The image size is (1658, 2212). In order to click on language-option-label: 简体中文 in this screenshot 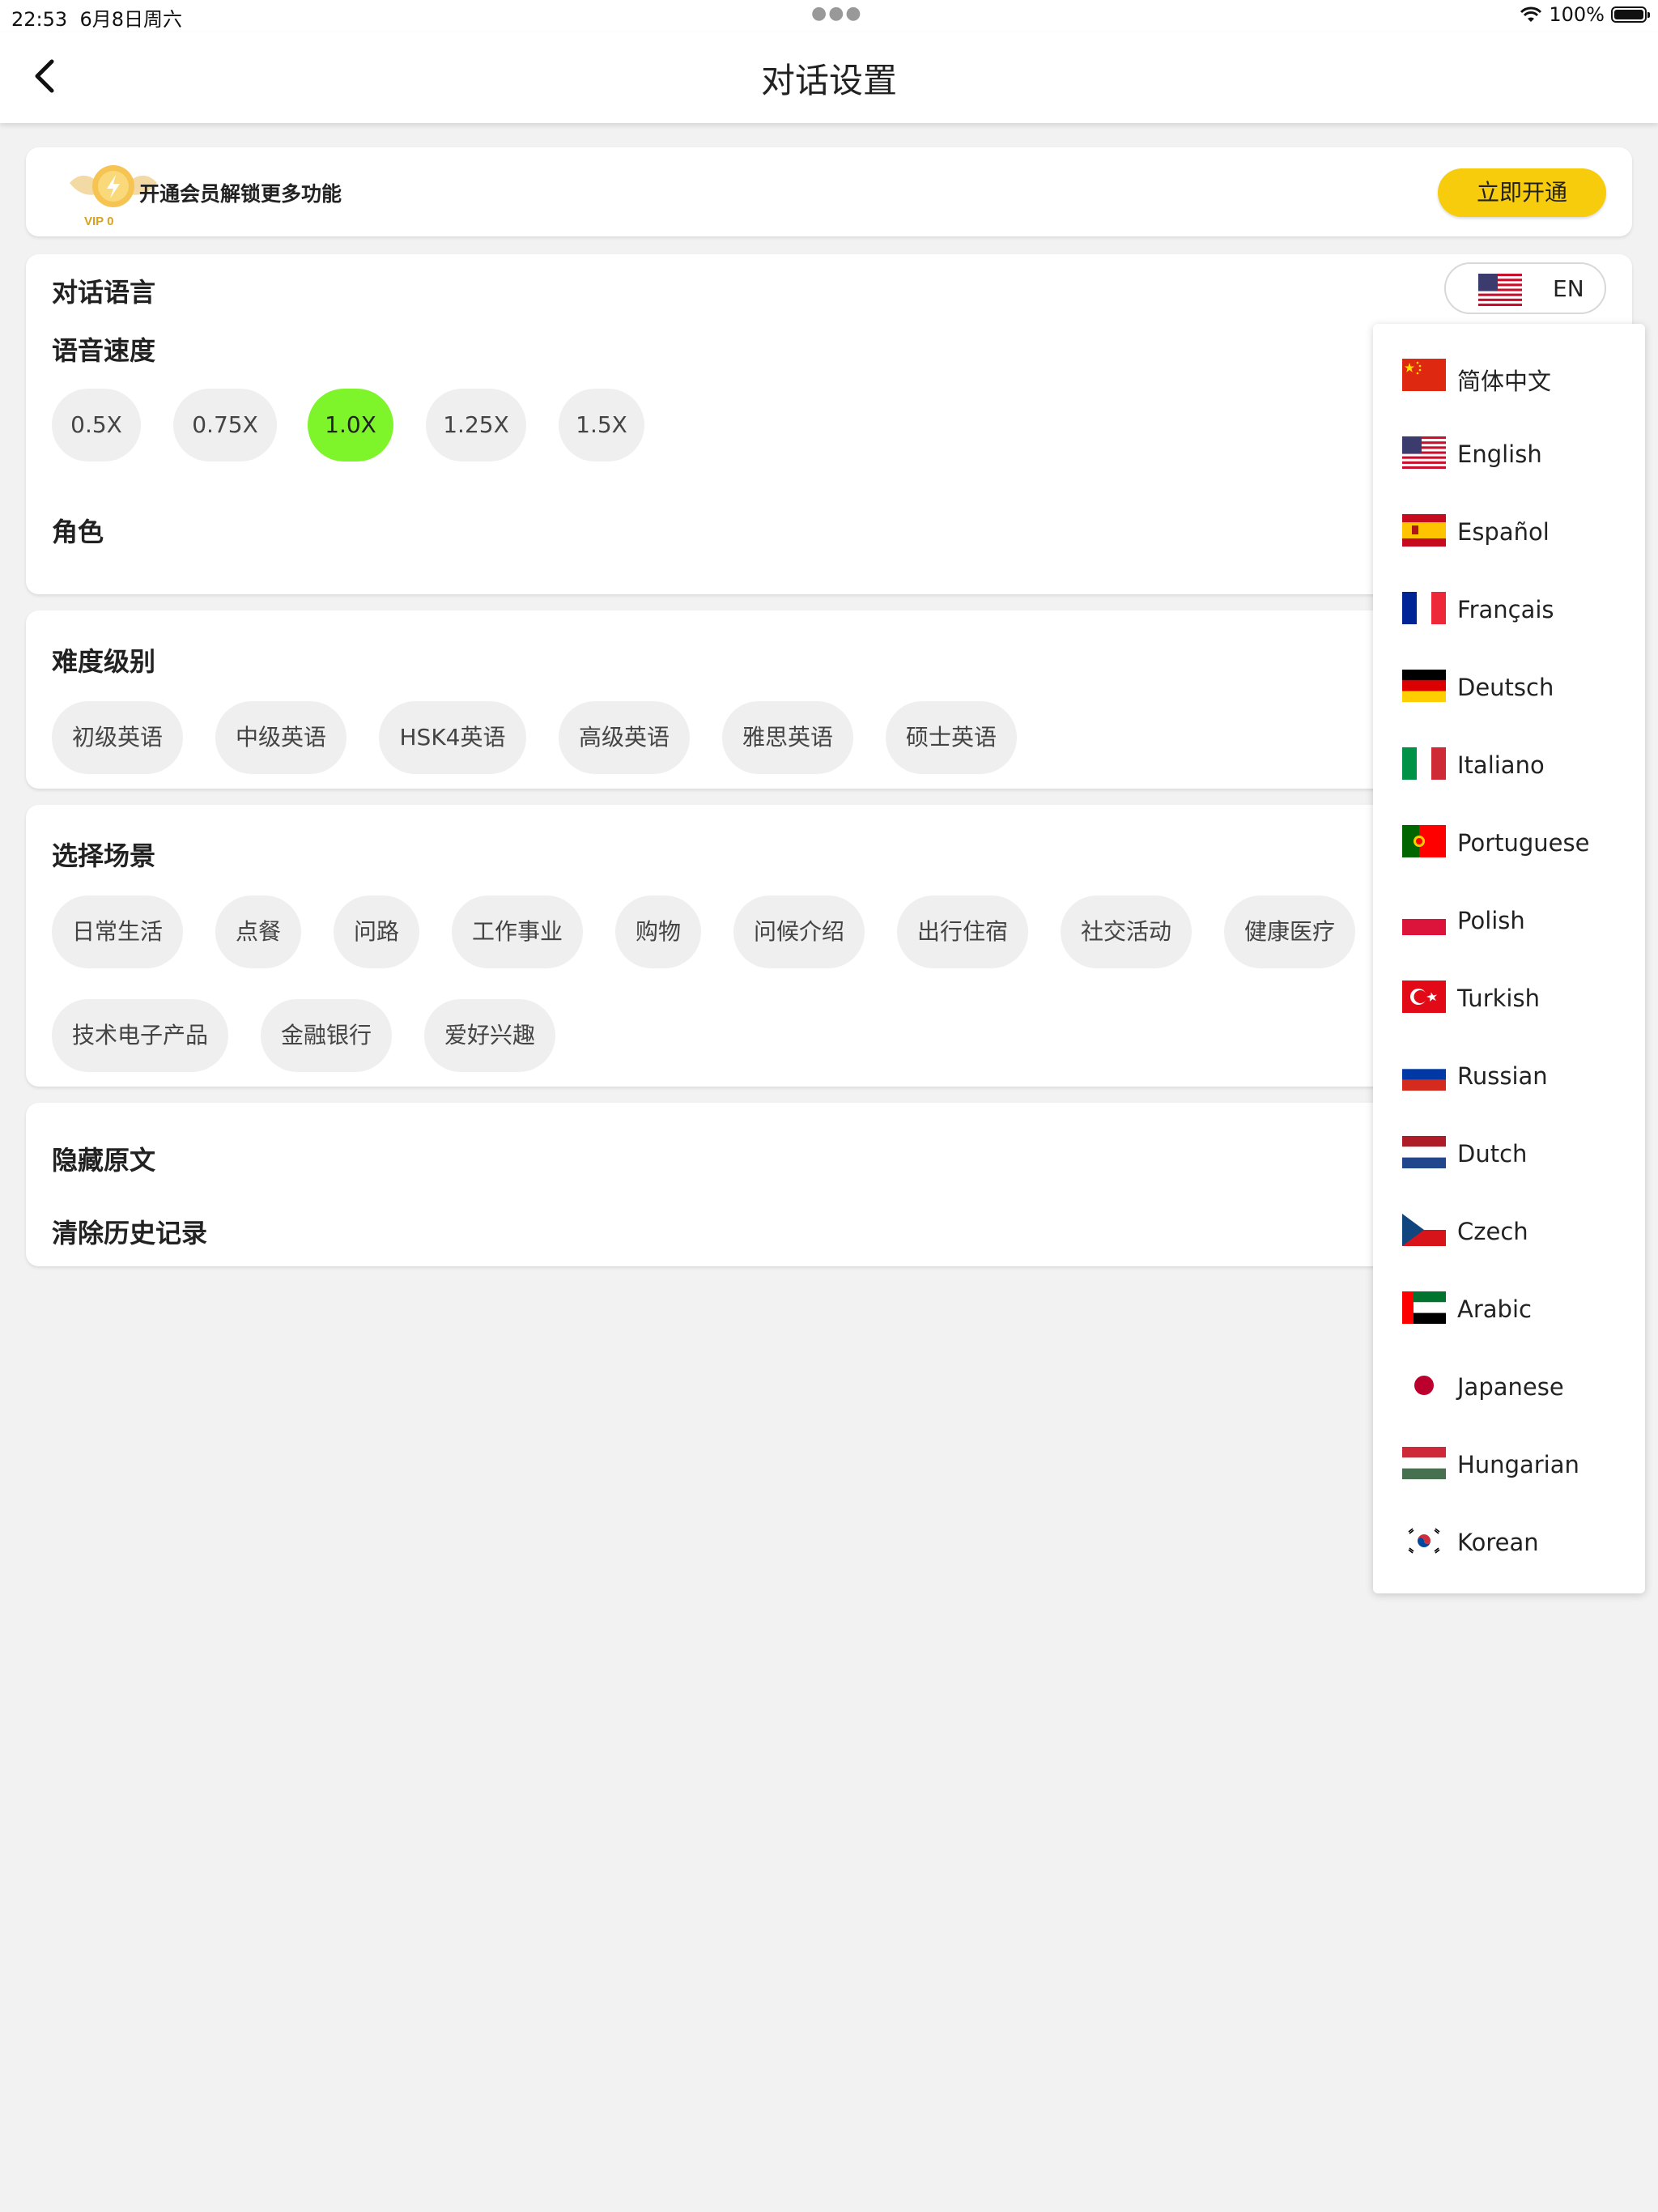, I will do `click(1504, 382)`.